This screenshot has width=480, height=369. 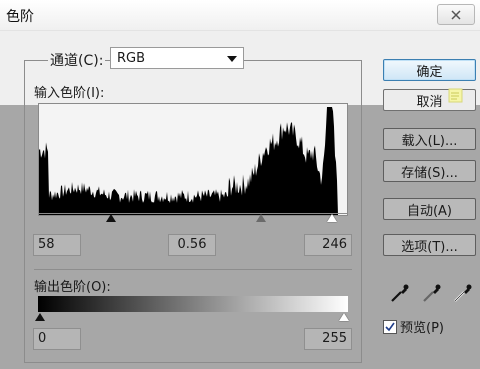 I want to click on section-divider, so click(x=193, y=269).